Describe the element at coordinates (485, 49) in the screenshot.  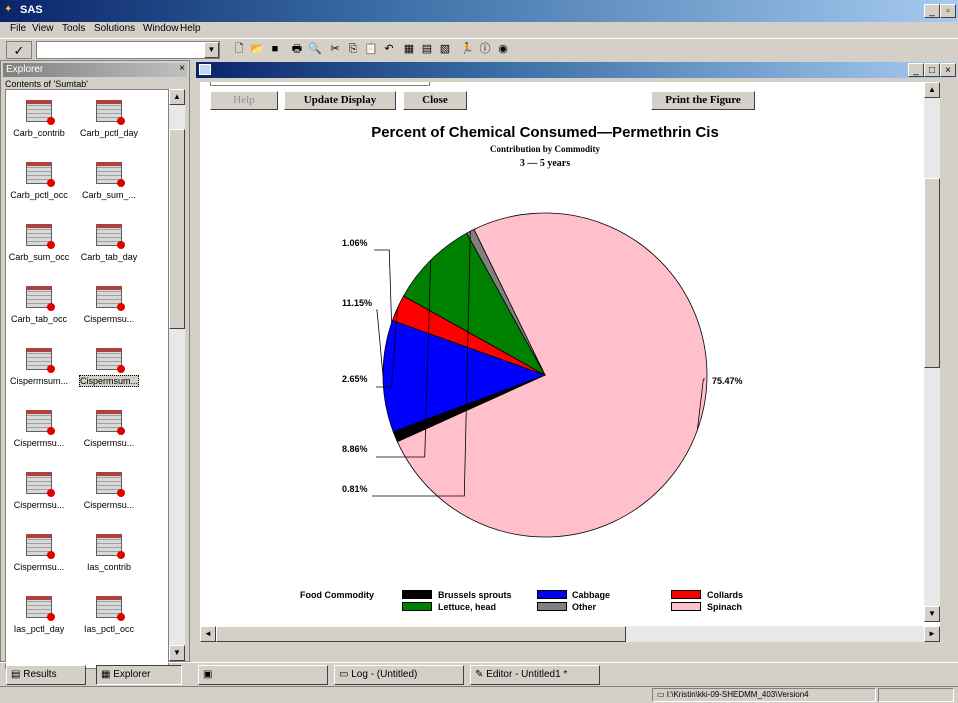
I see `help-icon: ⓘ` at that location.